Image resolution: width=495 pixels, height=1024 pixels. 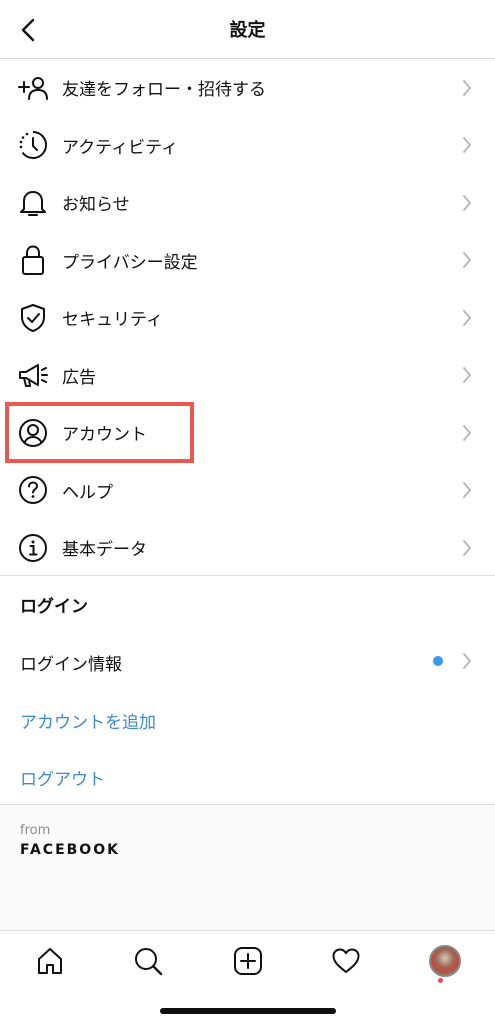 I want to click on menu-item-about: 基本データ, so click(x=247, y=548).